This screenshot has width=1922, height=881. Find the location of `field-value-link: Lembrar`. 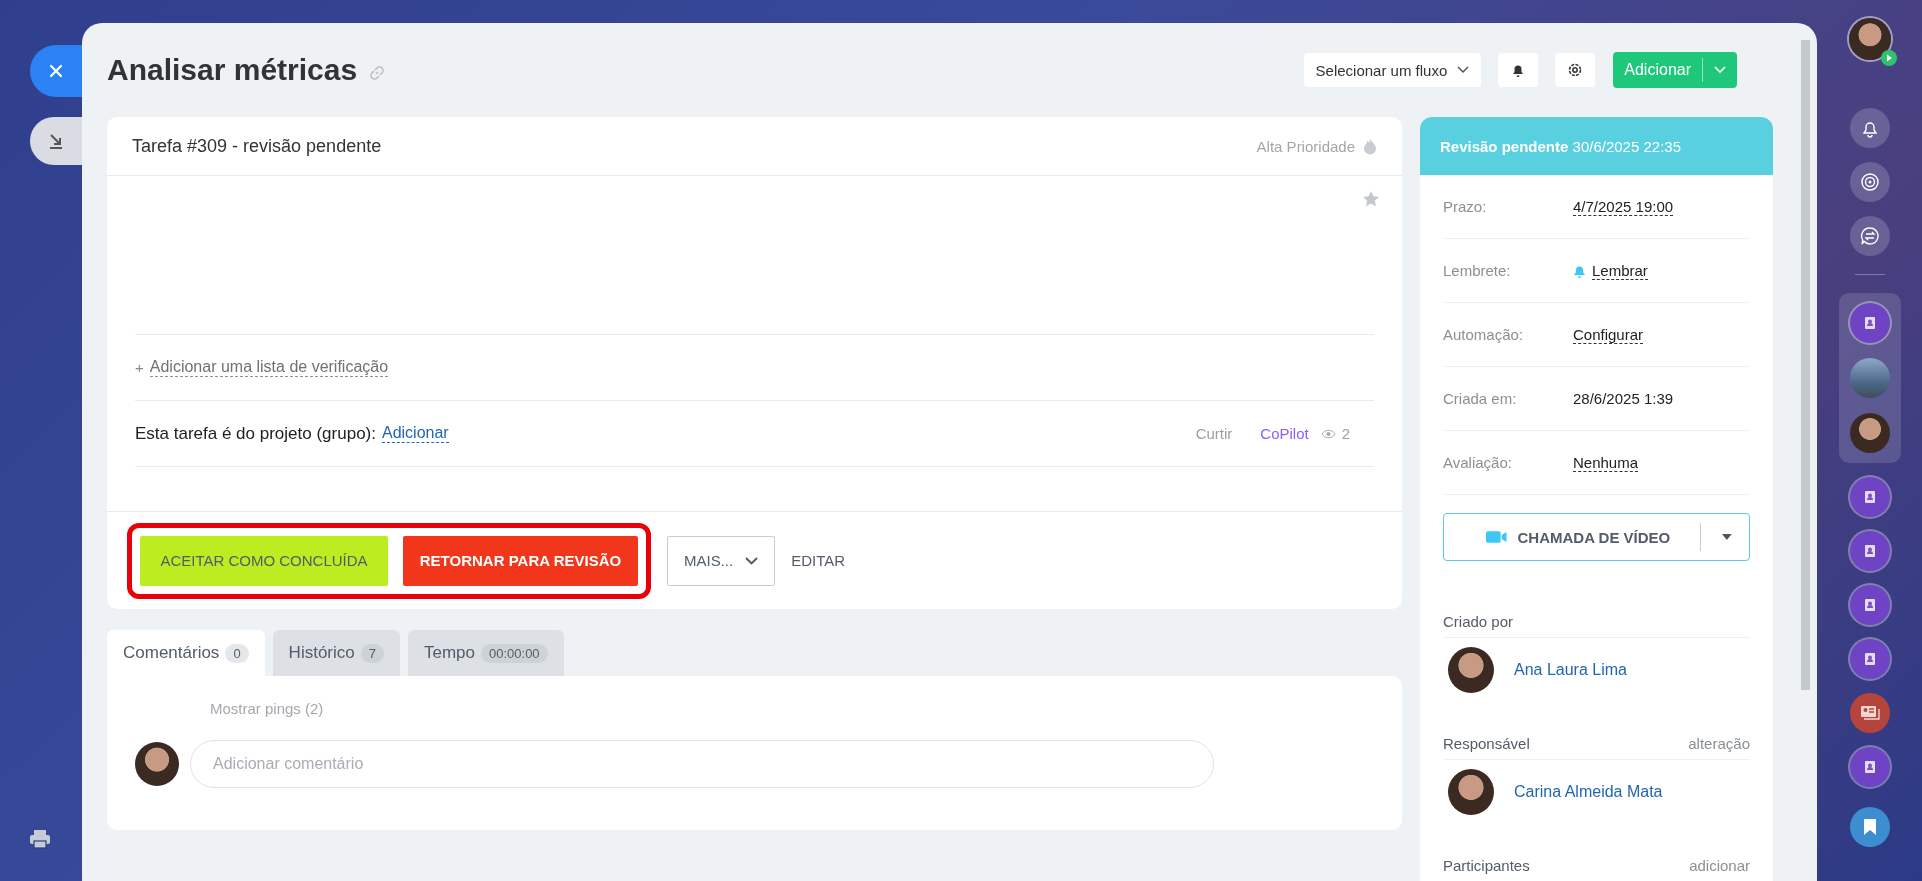

field-value-link: Lembrar is located at coordinates (1620, 270).